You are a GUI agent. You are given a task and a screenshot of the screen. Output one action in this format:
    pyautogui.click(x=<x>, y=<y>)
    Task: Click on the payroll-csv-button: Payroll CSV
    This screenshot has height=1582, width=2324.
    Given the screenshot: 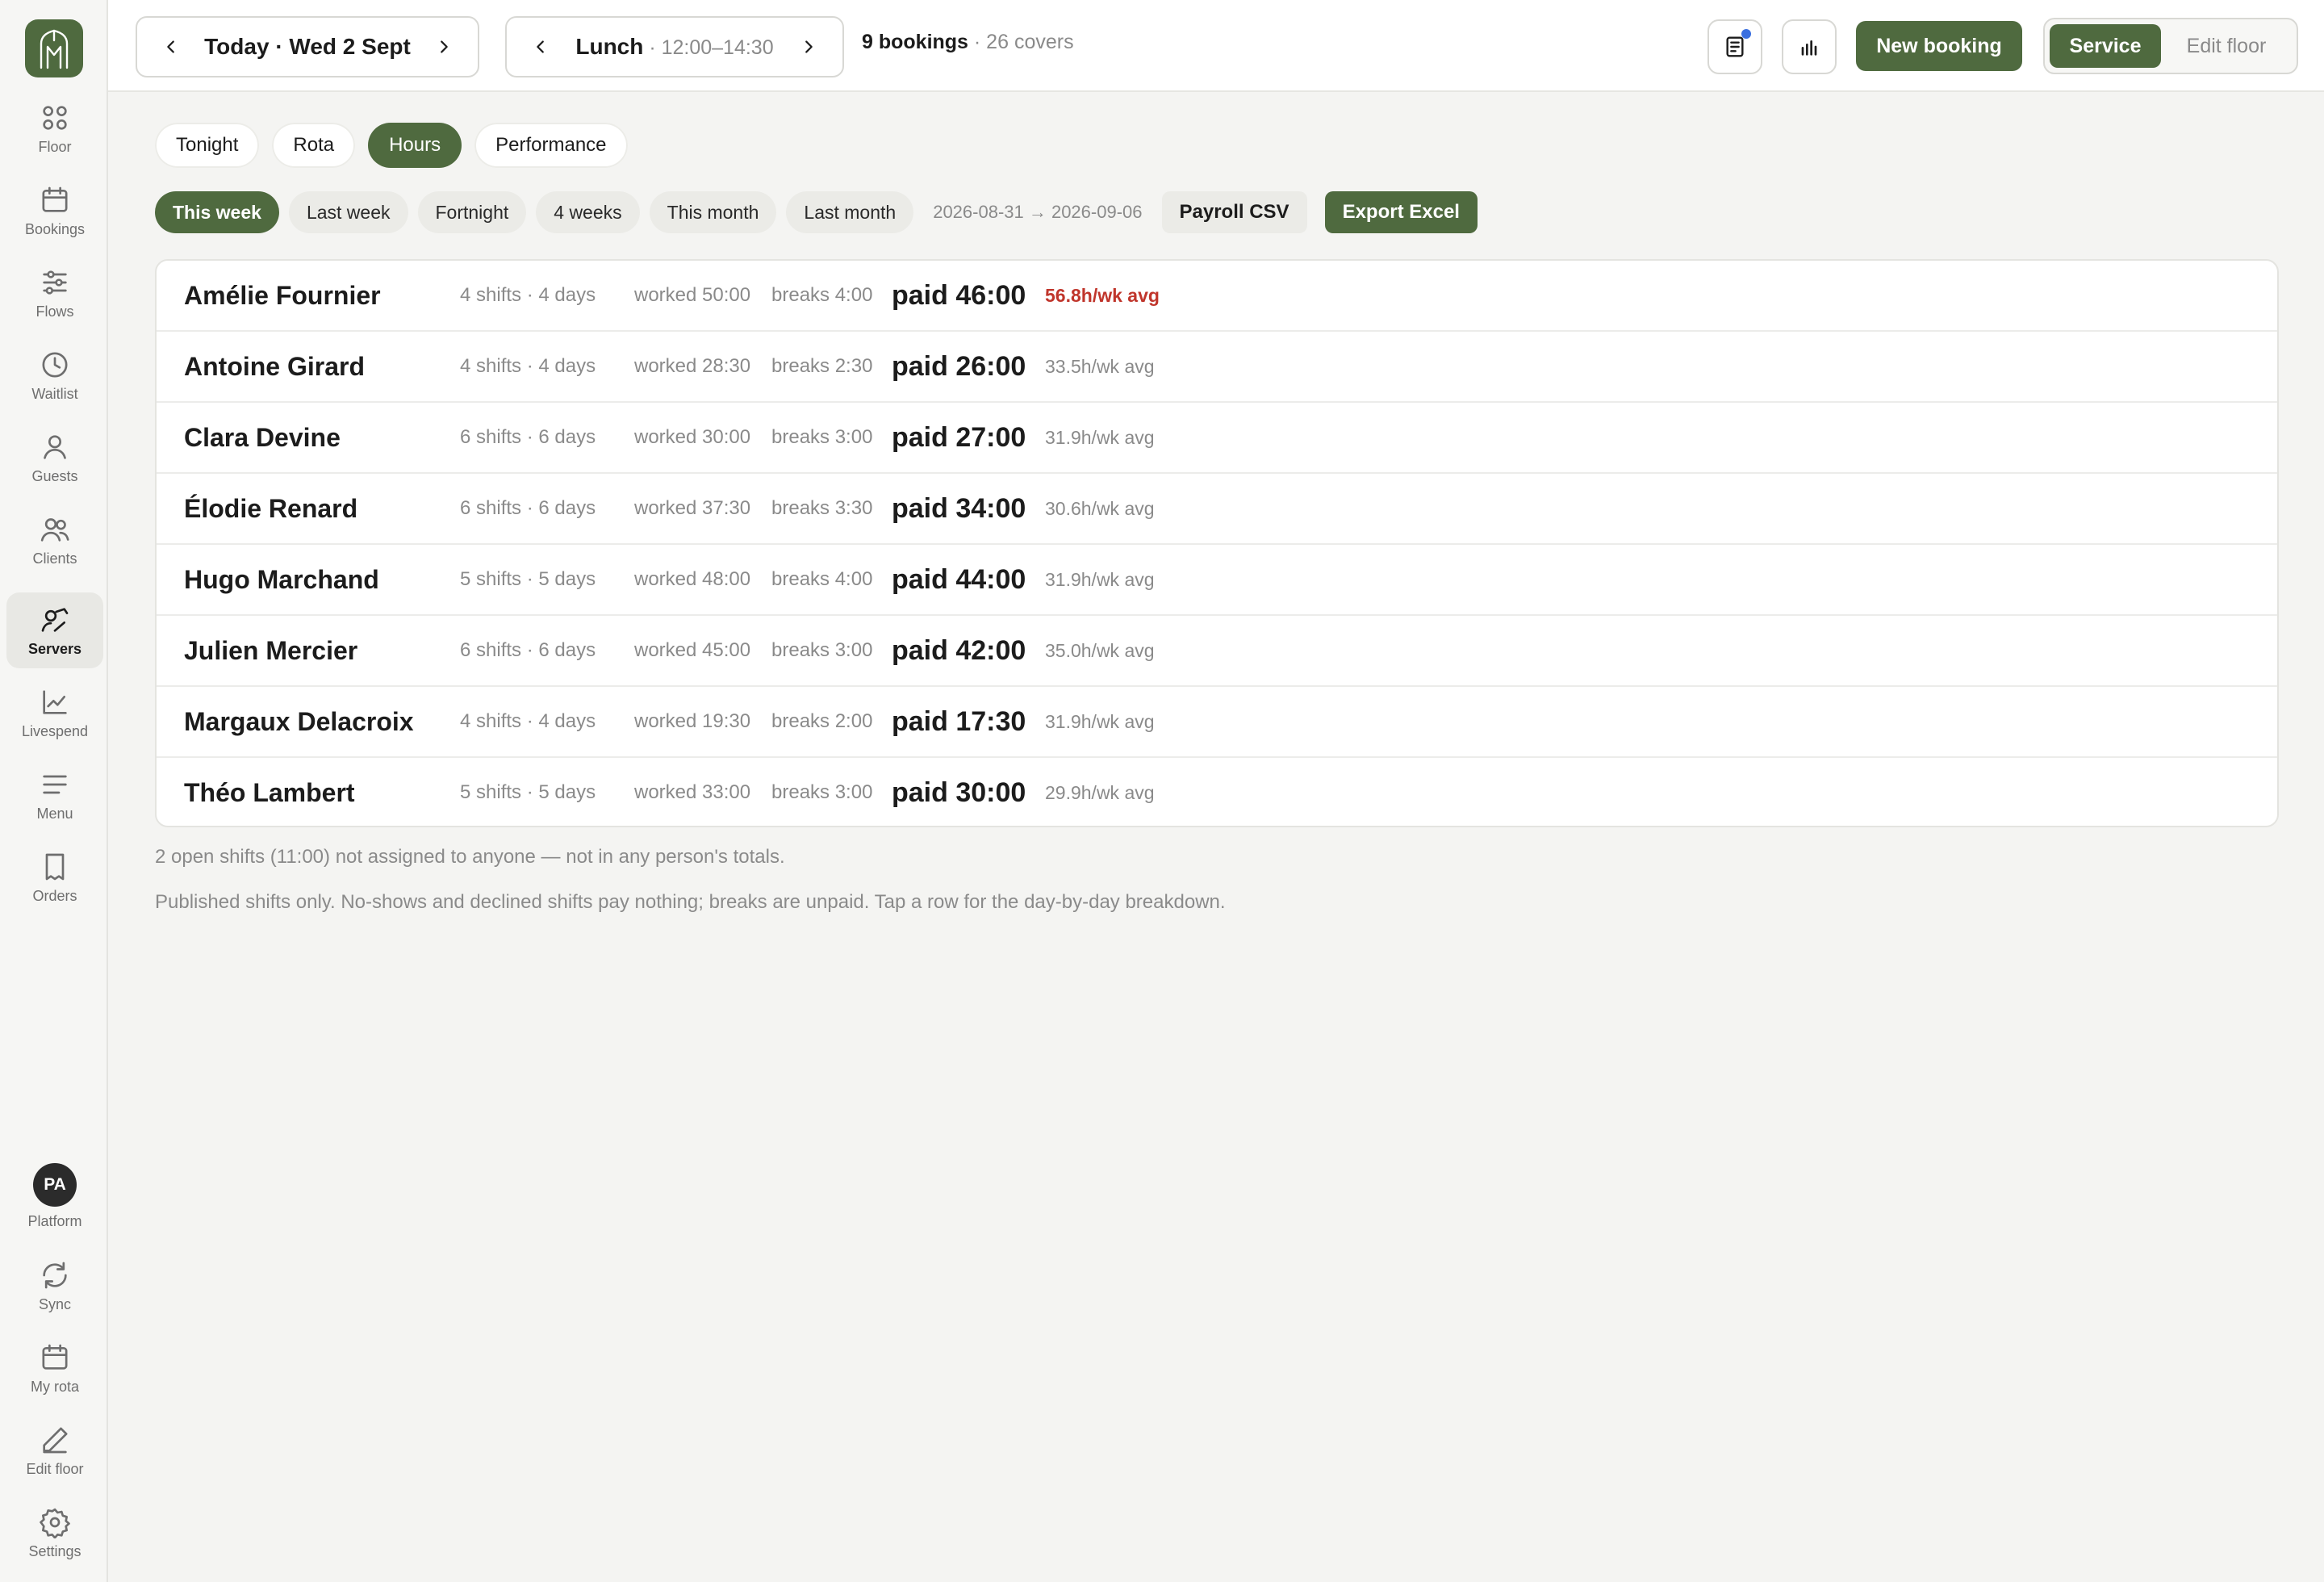 What is the action you would take?
    pyautogui.click(x=1234, y=212)
    